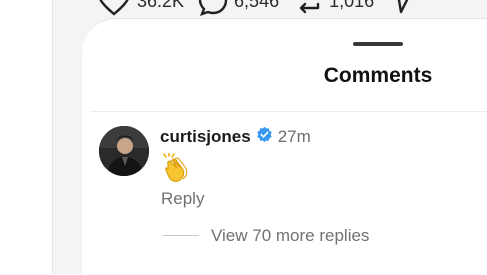  I want to click on comment-header: curtisjones 27m, so click(235, 137).